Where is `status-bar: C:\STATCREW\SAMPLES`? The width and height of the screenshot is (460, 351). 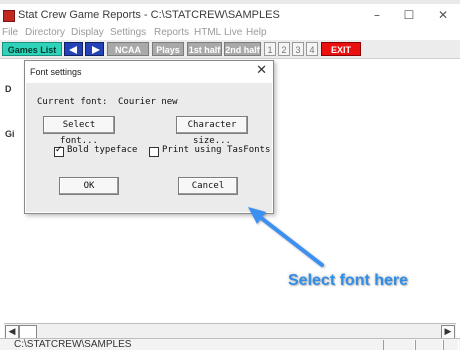
status-bar: C:\STATCREW\SAMPLES is located at coordinates (230, 344).